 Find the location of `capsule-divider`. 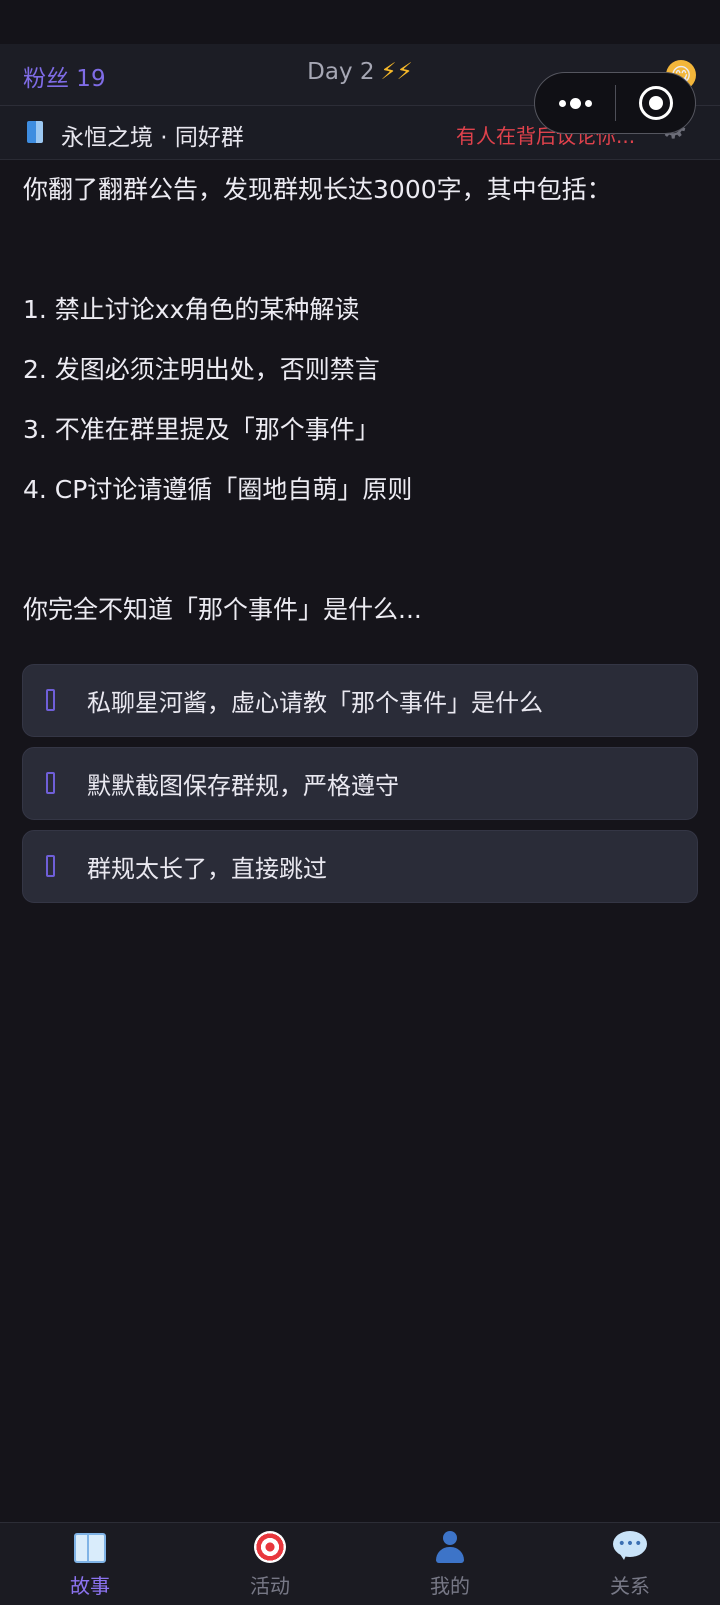

capsule-divider is located at coordinates (615, 103).